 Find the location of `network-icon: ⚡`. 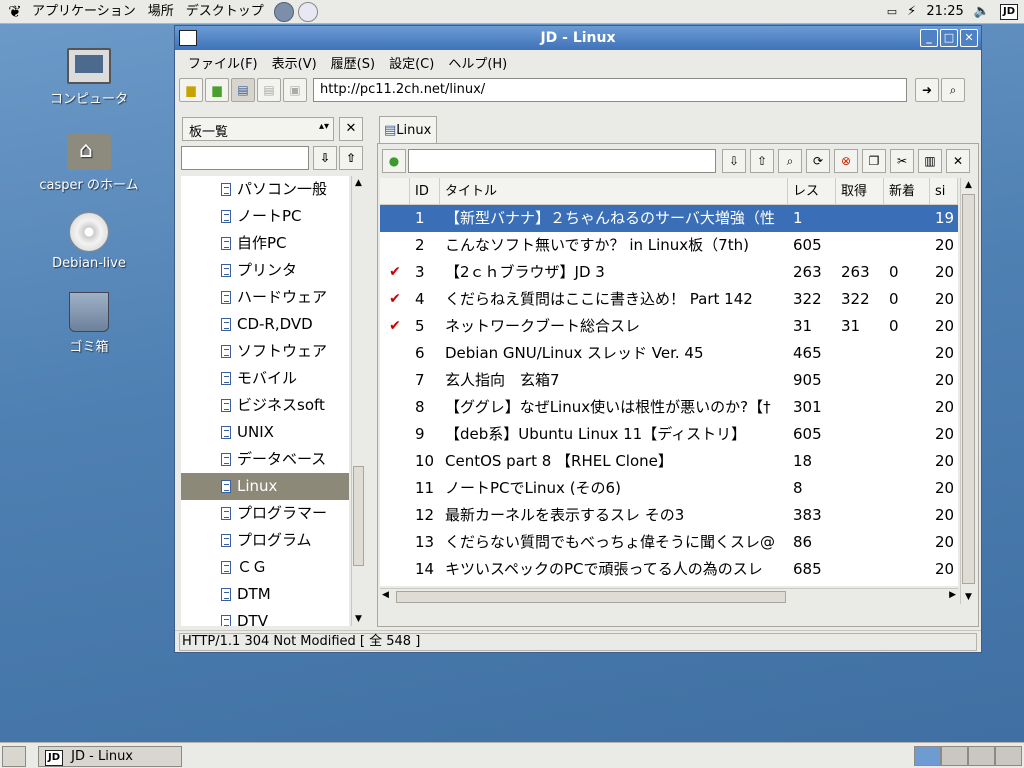

network-icon: ⚡ is located at coordinates (911, 11).